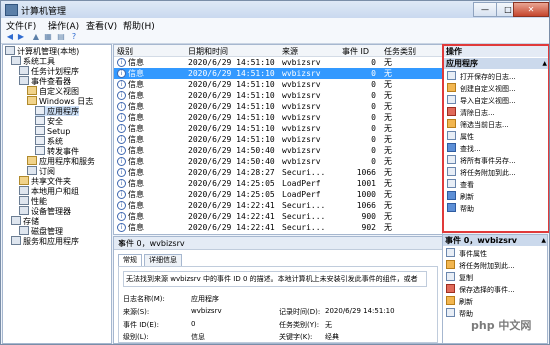  Describe the element at coordinates (24, 80) in the screenshot. I see `event-viewer-icon` at that location.